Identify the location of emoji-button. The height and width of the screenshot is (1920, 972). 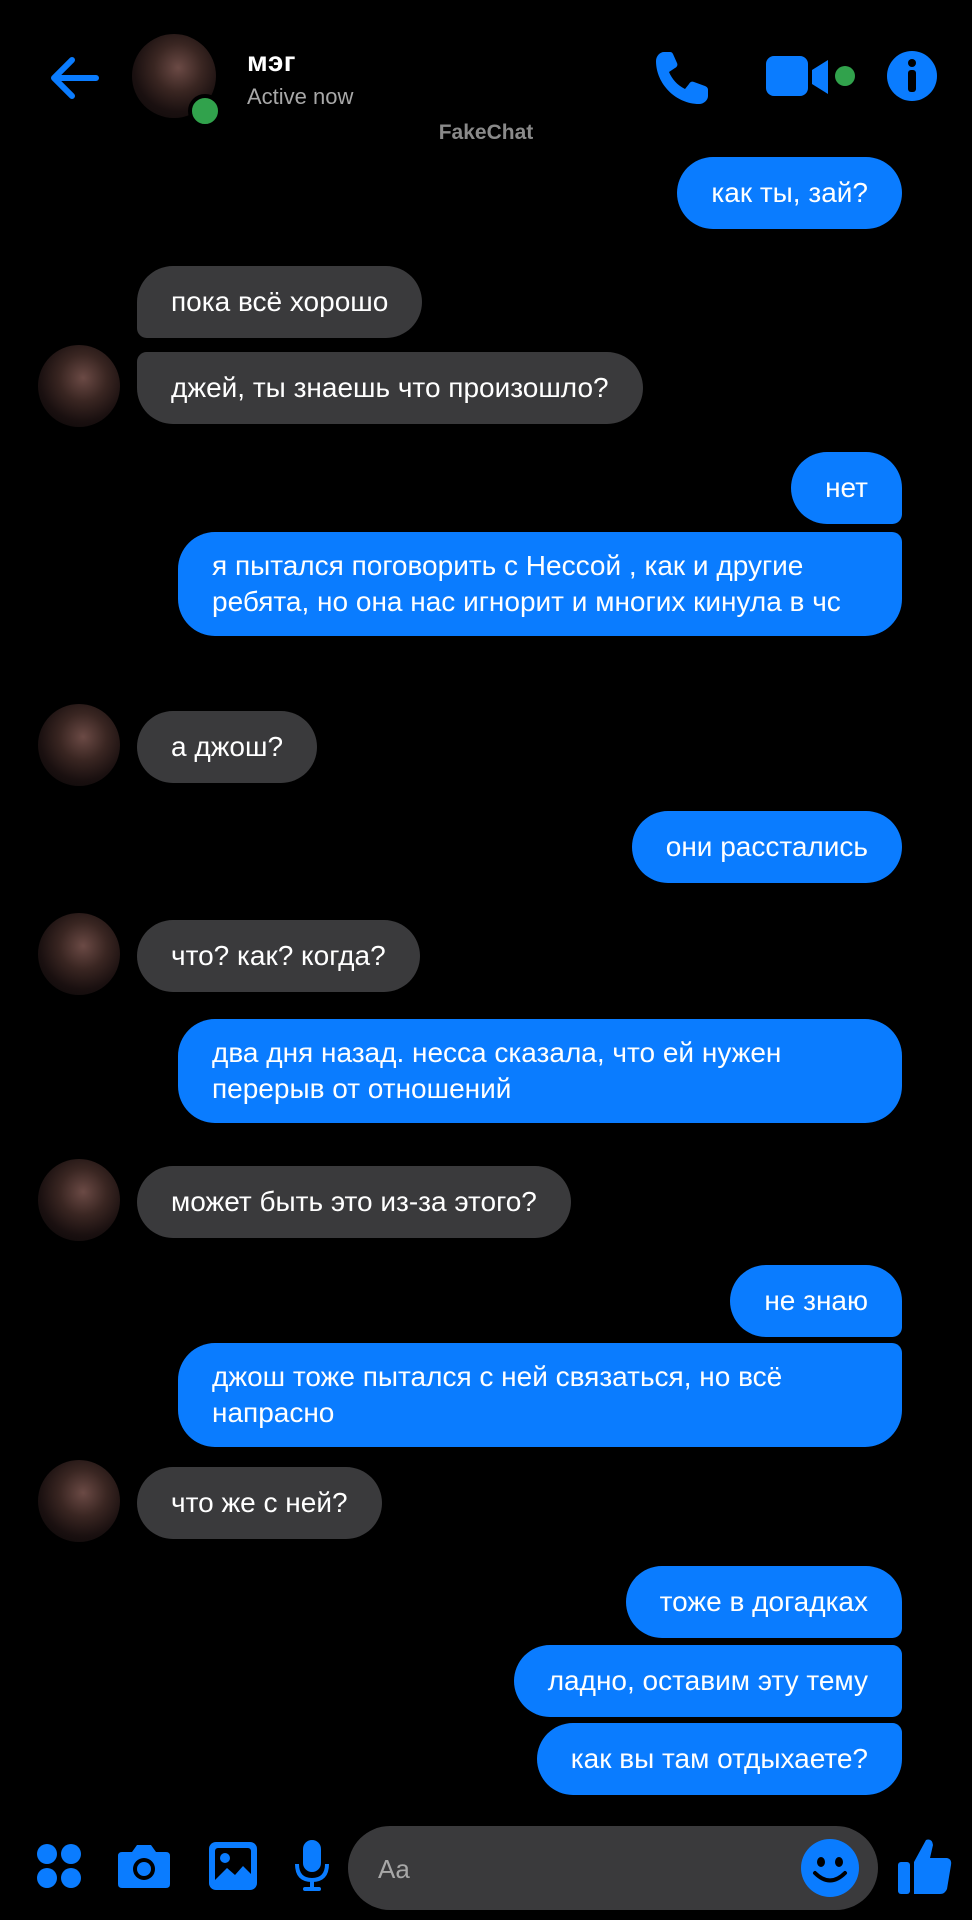
(830, 1868).